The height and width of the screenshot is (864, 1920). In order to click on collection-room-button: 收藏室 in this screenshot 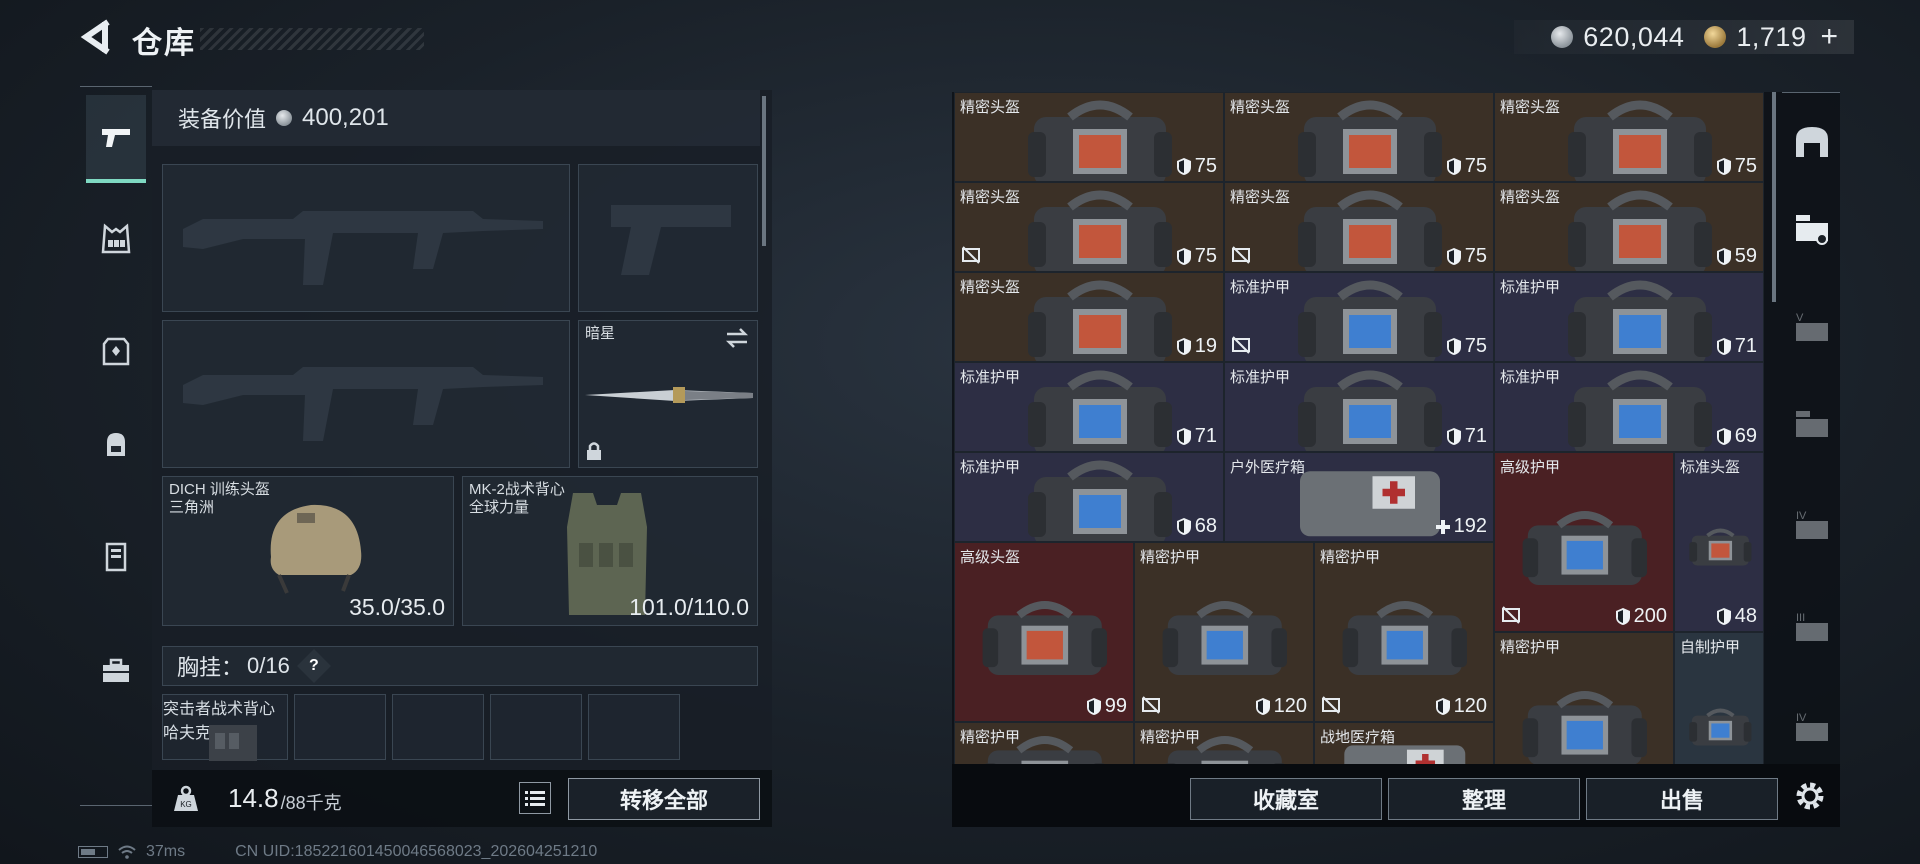, I will do `click(1286, 799)`.